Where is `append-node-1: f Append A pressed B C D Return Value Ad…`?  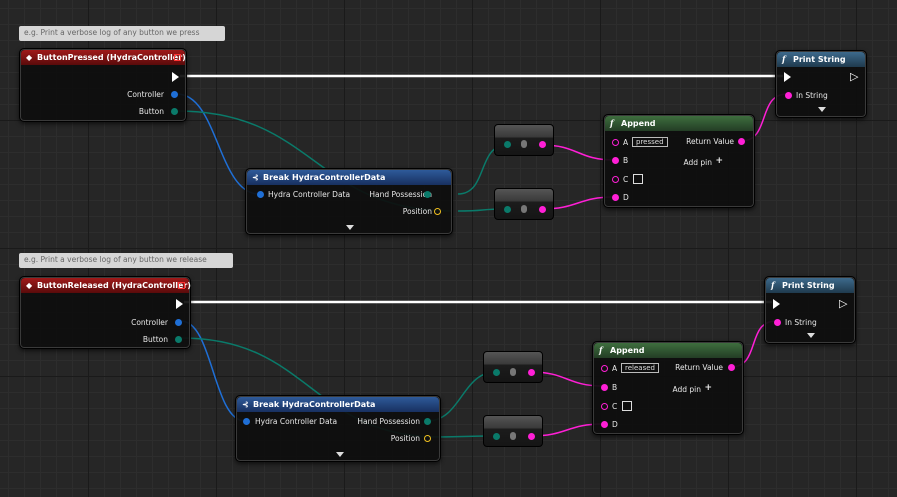
append-node-1: f Append A pressed B C D Return Value Ad… is located at coordinates (679, 161).